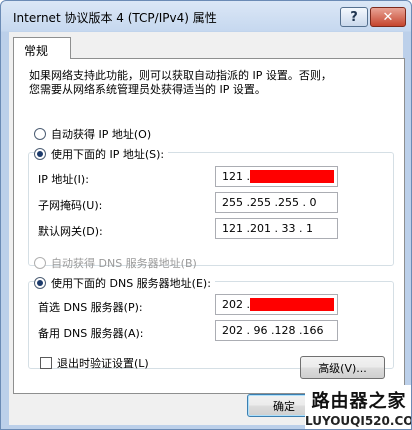  I want to click on alternate-dns-label: 备用 DNS 服务器(A):, so click(91, 333).